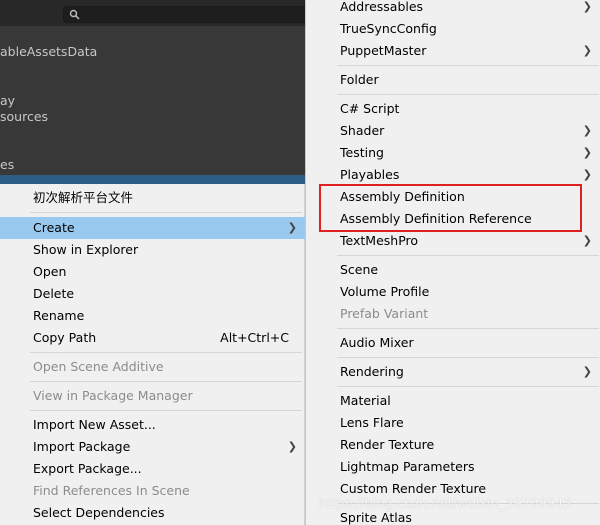  Describe the element at coordinates (98, 366) in the screenshot. I see `menu-item-label: Open Scene Additive` at that location.